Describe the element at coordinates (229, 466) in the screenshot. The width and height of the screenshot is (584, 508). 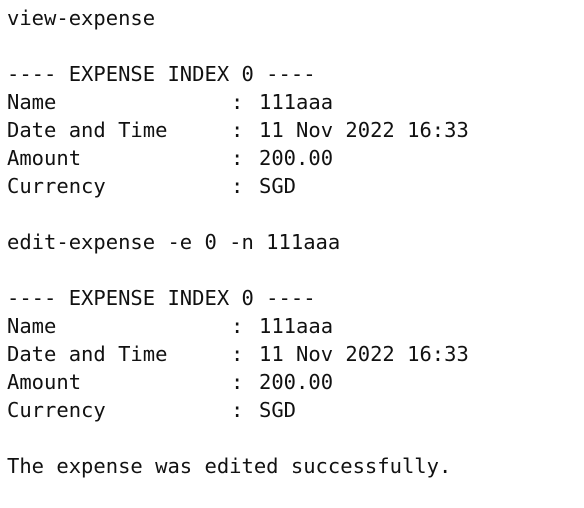
I see `result-message: The expense was edited successfully.` at that location.